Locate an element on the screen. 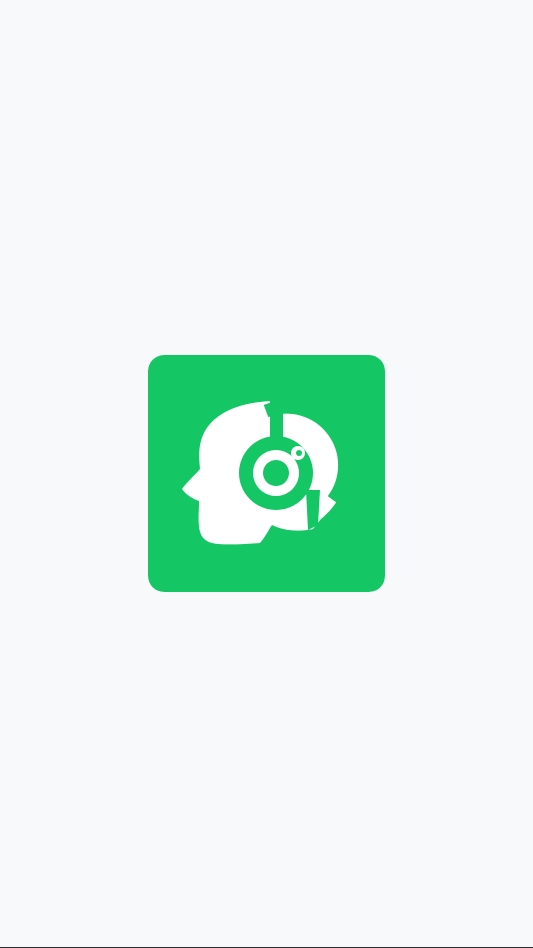 The width and height of the screenshot is (533, 948). head-headset-logo-icon is located at coordinates (266, 473).